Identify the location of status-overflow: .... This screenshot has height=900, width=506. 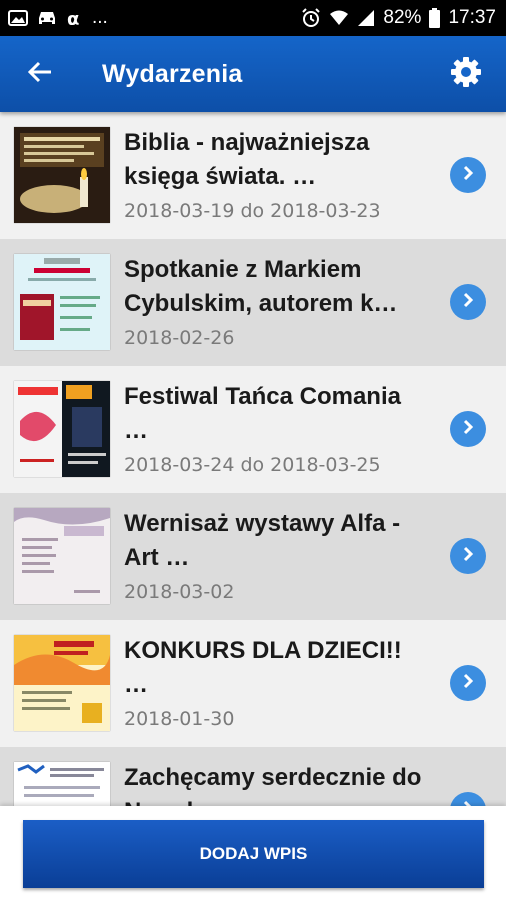
(100, 17).